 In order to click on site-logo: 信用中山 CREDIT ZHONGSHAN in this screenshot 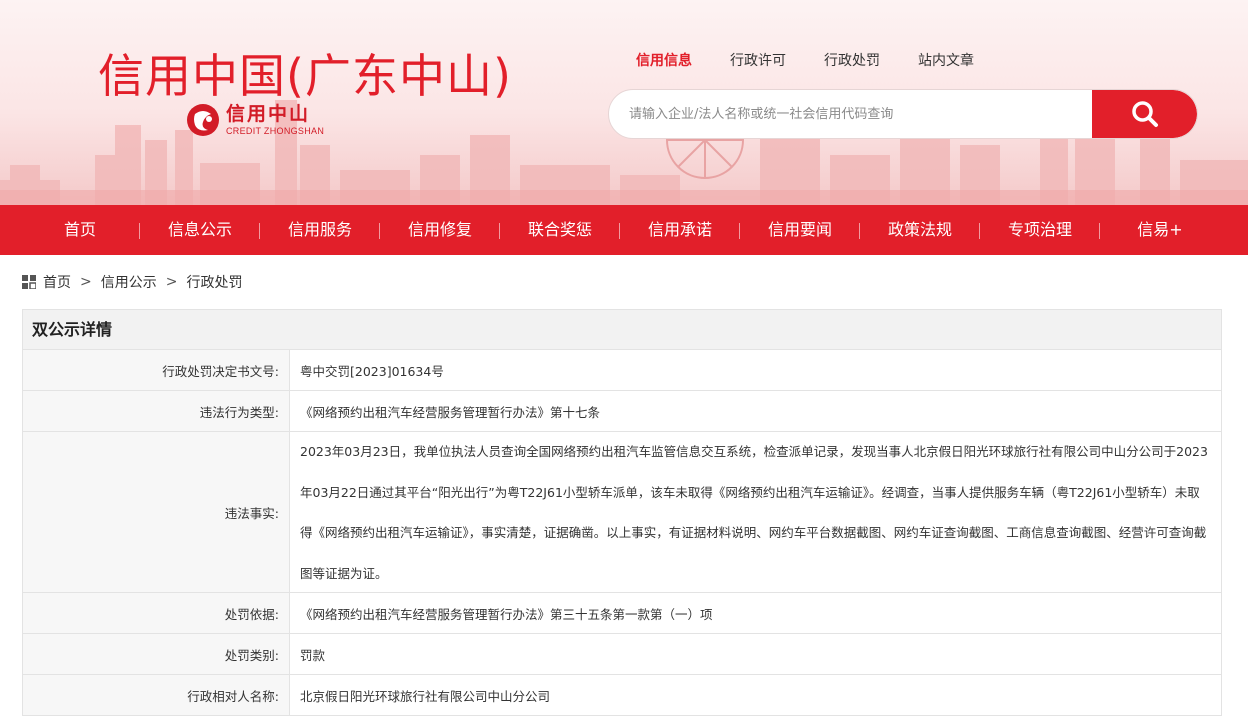, I will do `click(255, 120)`.